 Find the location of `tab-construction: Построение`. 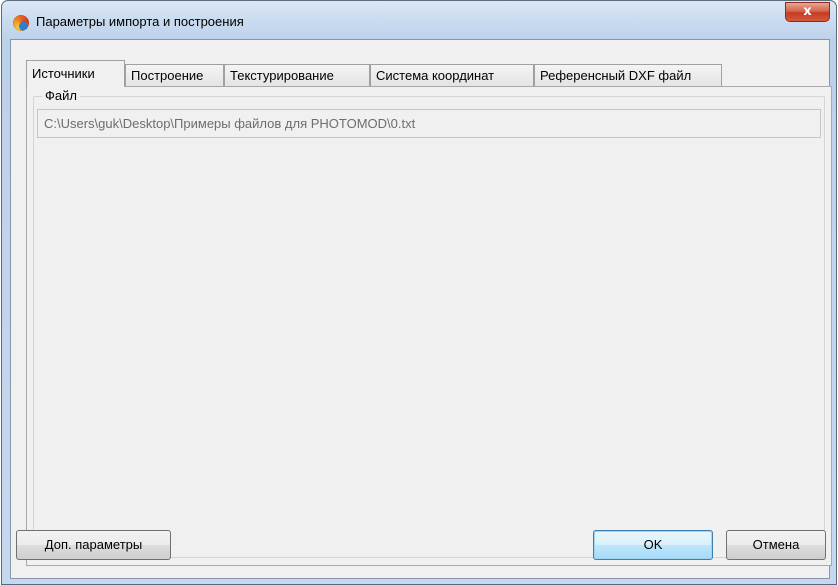

tab-construction: Построение is located at coordinates (174, 75).